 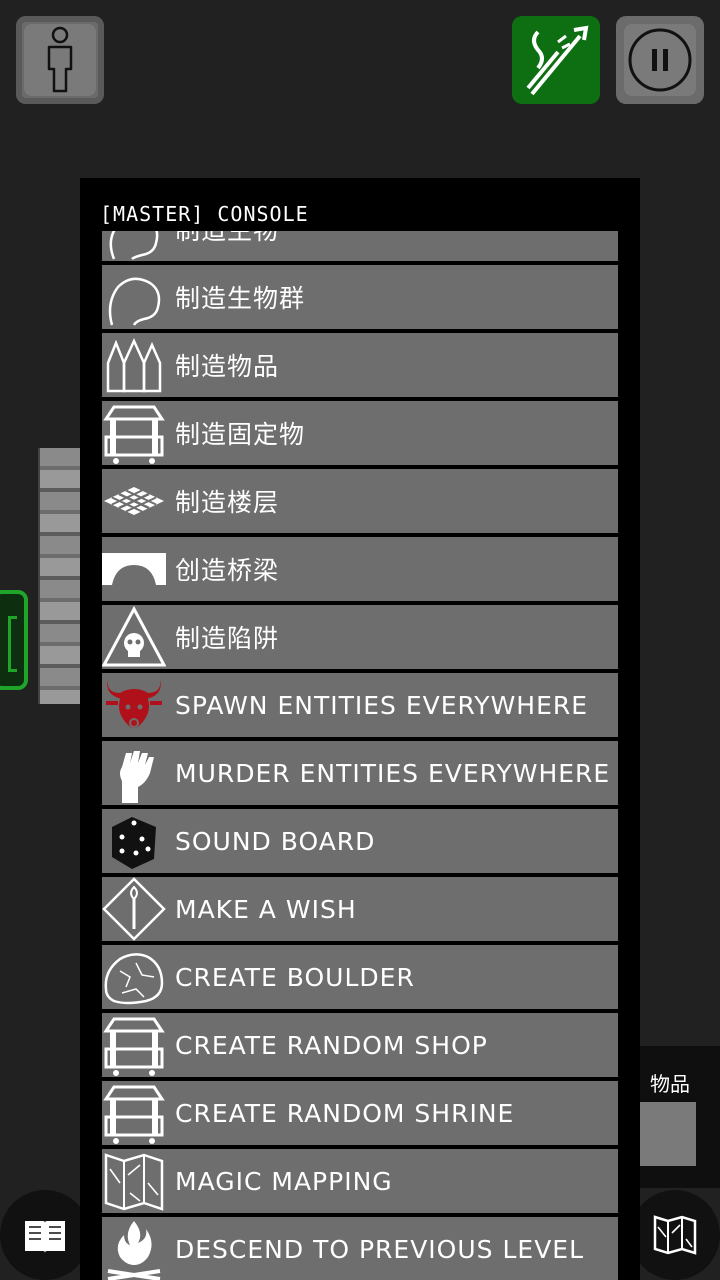 I want to click on menu-item-spawn-floor: 制造楼层, so click(x=360, y=501).